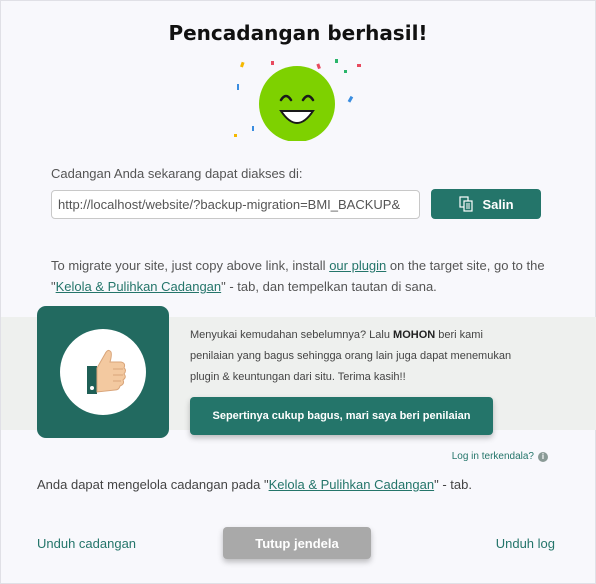  What do you see at coordinates (177, 173) in the screenshot?
I see `backup-access-label: Cadangan Anda sekarang dapat diakses di:` at bounding box center [177, 173].